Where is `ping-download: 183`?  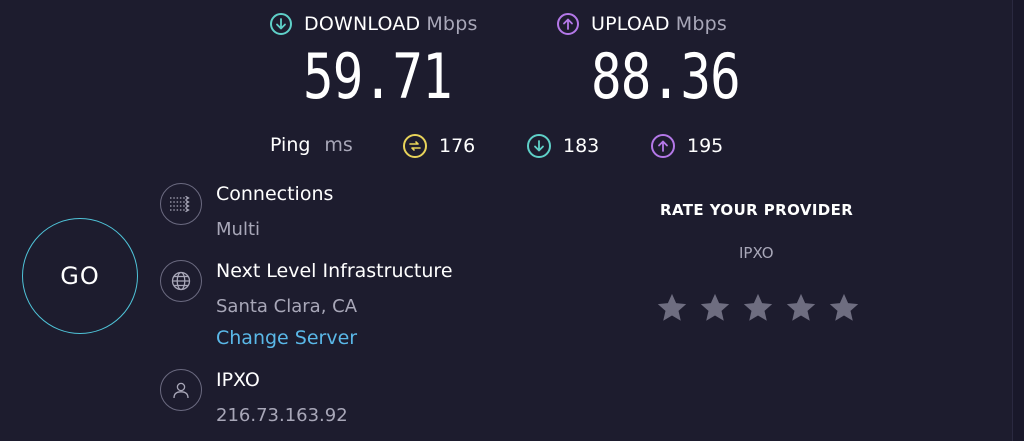
ping-download: 183 is located at coordinates (563, 146).